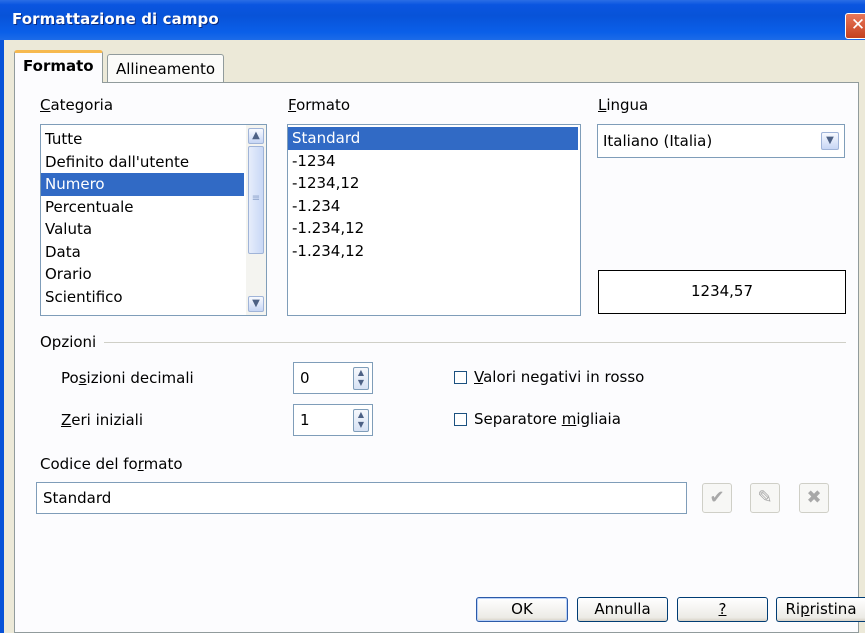 Image resolution: width=865 pixels, height=633 pixels. Describe the element at coordinates (717, 498) in the screenshot. I see `accept-icon: ✔` at that location.